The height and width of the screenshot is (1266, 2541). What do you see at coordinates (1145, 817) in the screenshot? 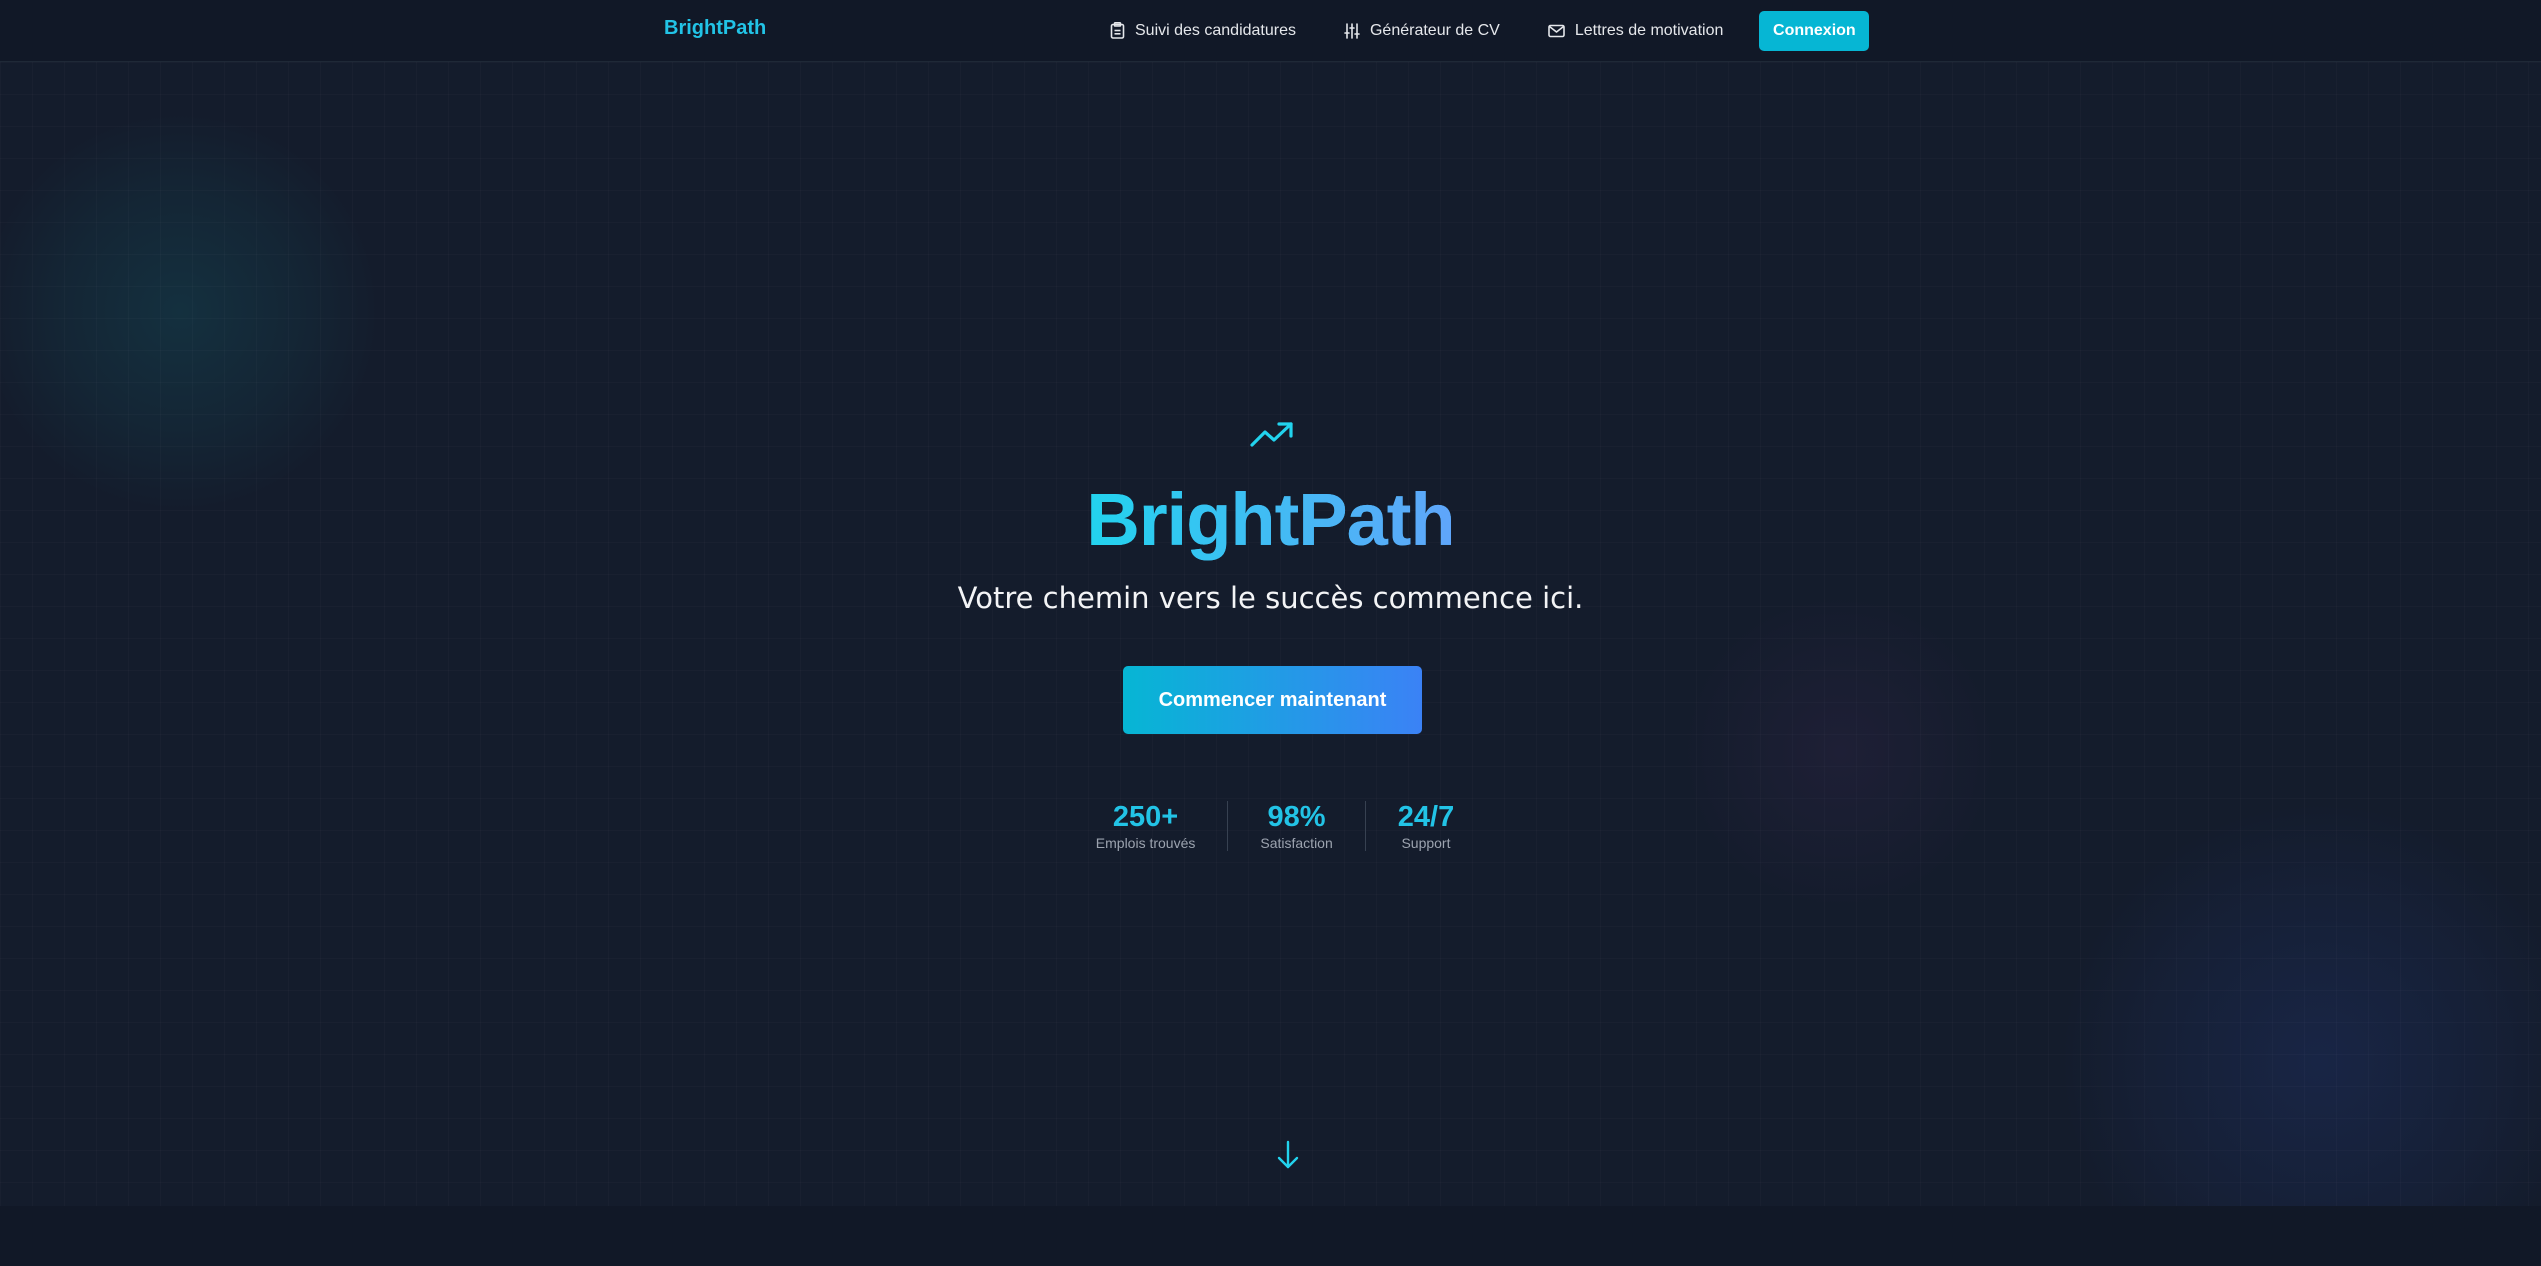
I see `stat-value: 250+` at bounding box center [1145, 817].